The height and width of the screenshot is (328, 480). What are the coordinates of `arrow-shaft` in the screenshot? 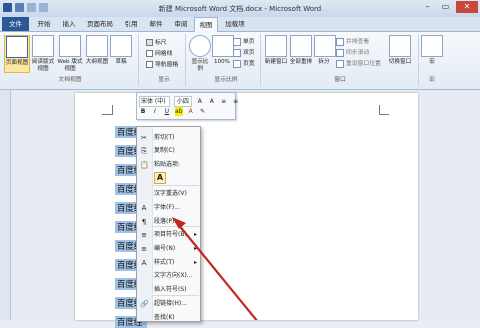 It's located at (217, 271).